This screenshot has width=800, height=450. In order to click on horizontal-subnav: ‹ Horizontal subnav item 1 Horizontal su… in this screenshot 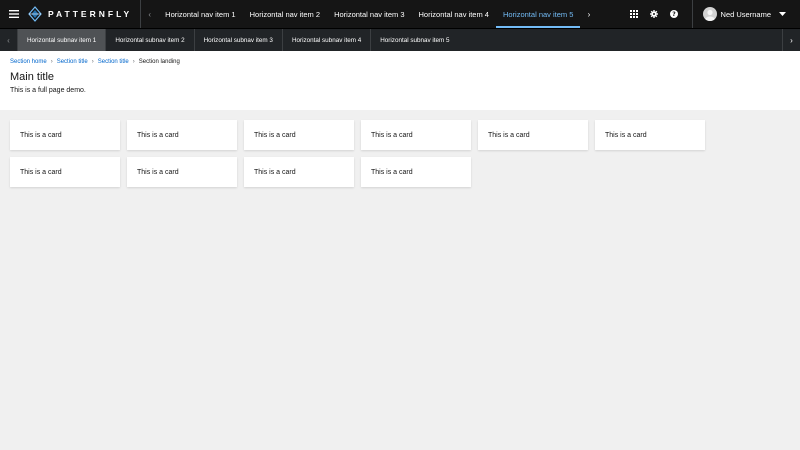, I will do `click(400, 40)`.